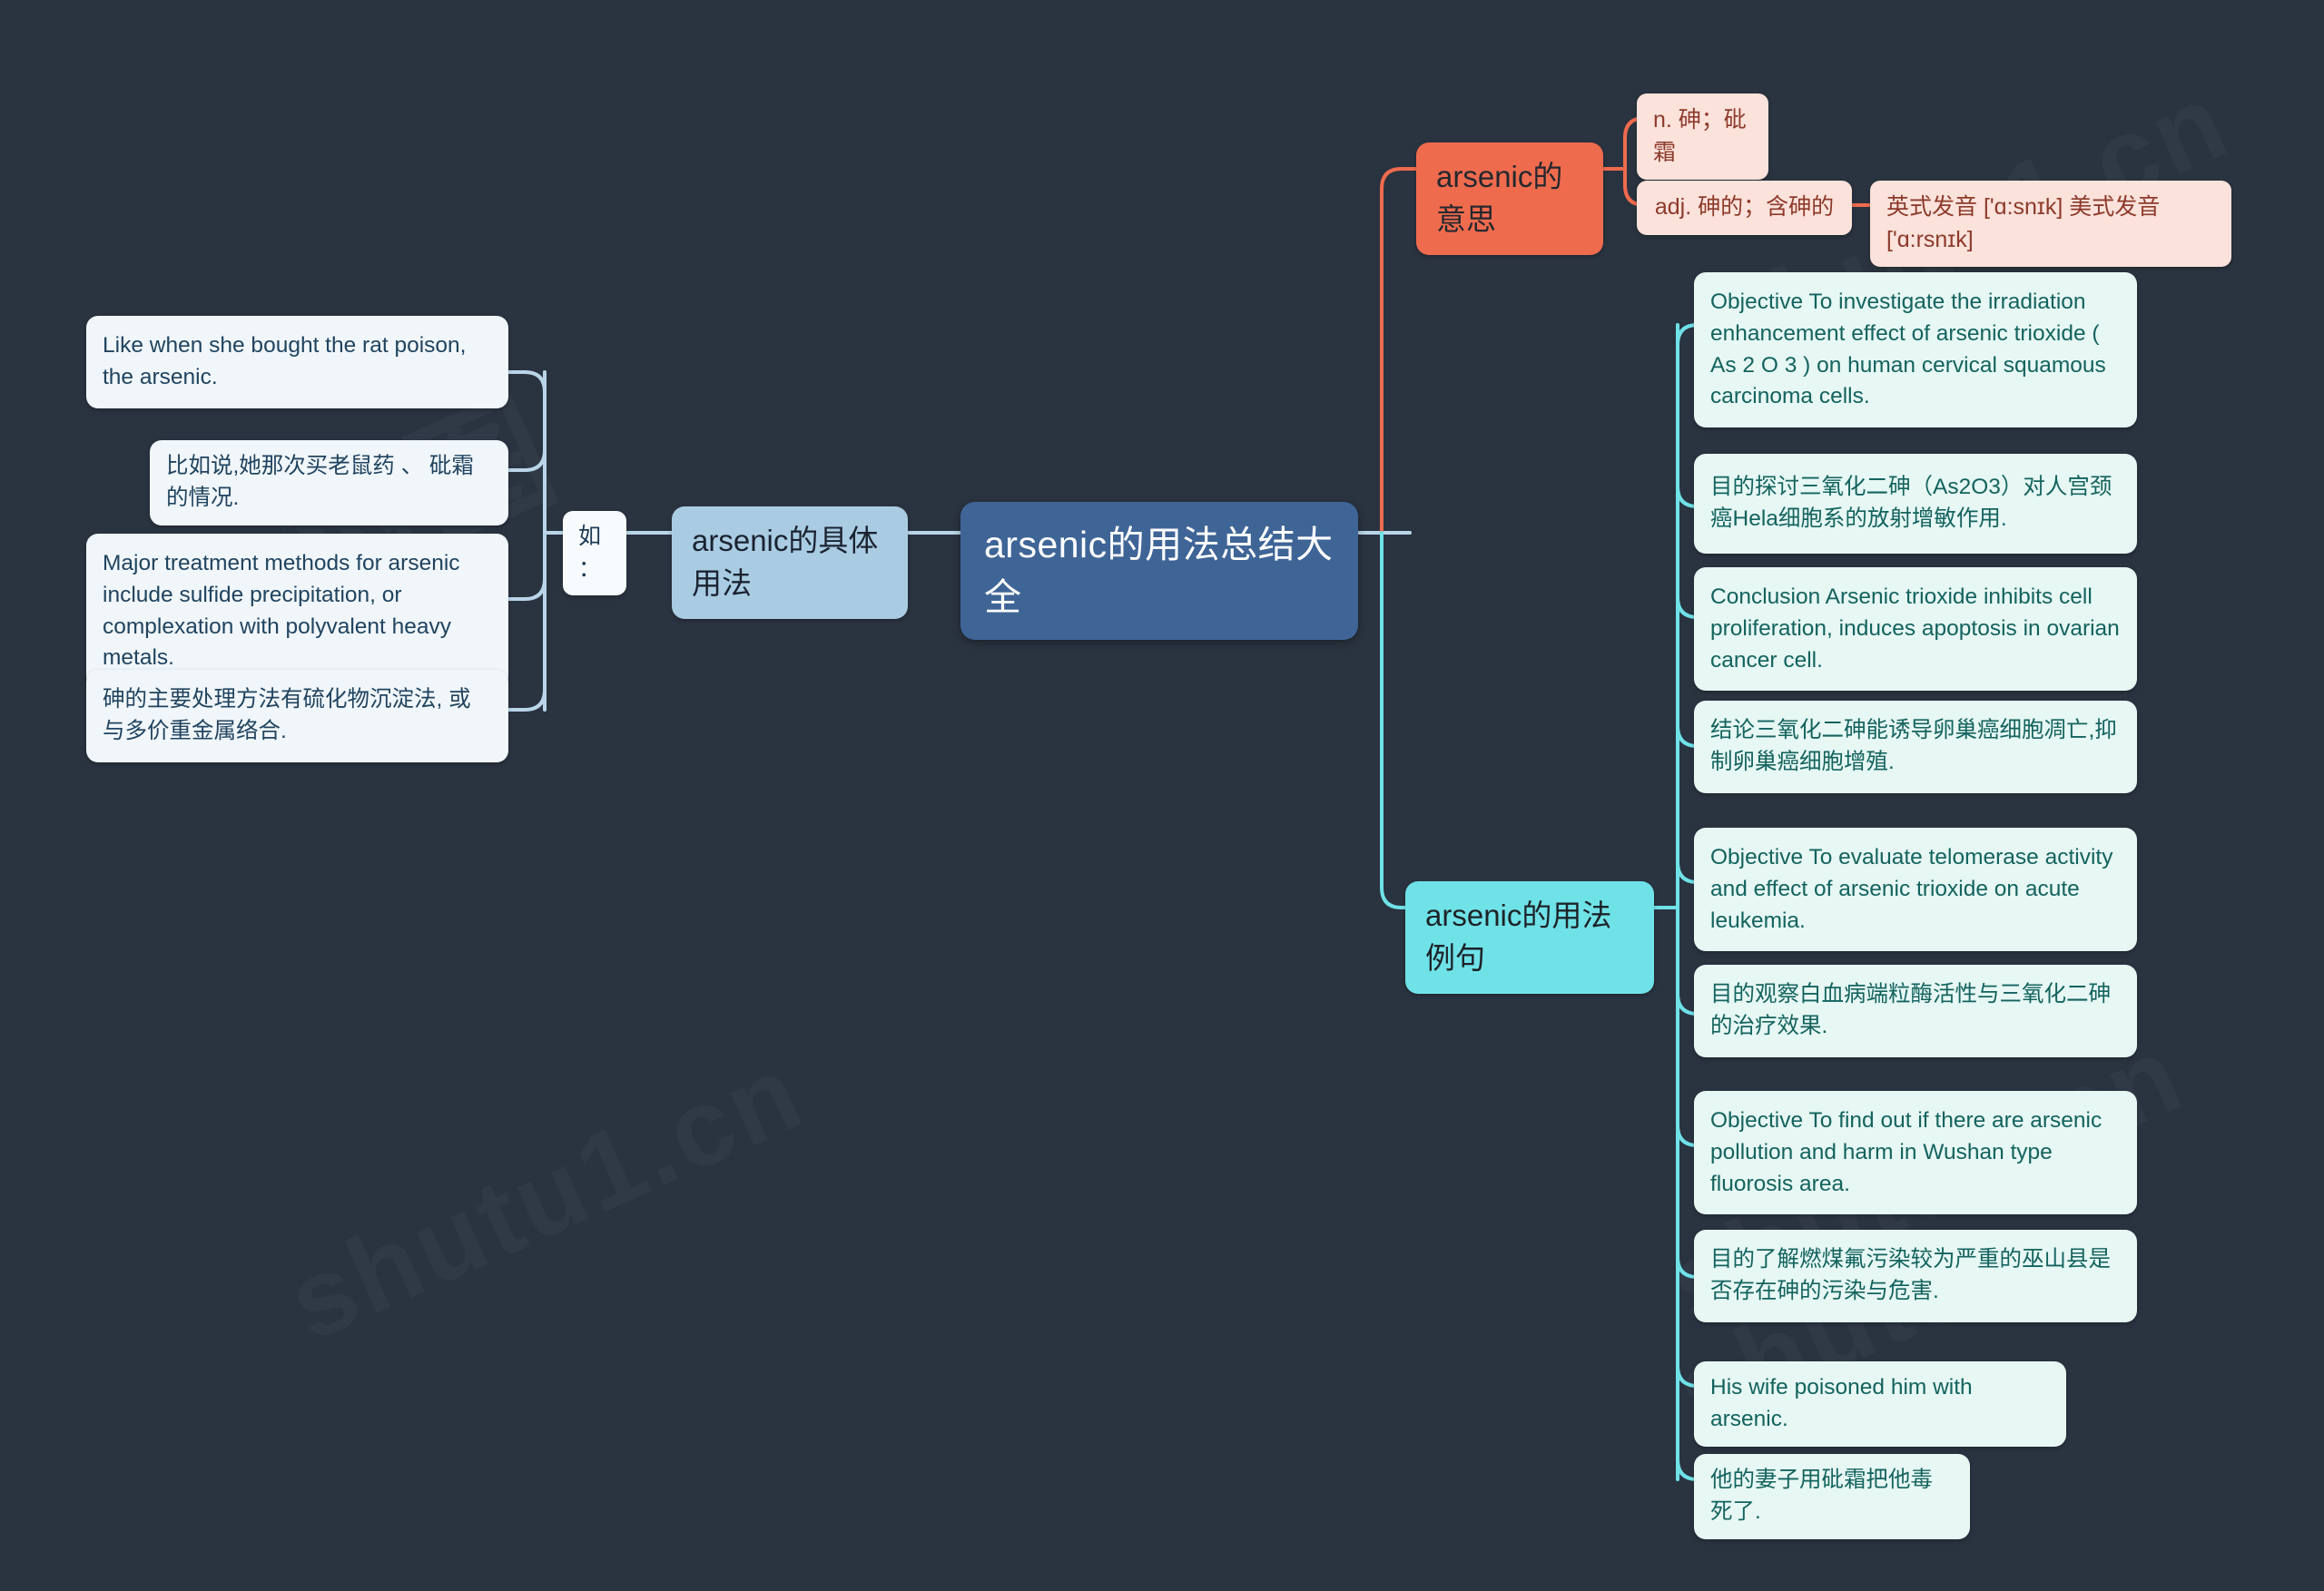 The width and height of the screenshot is (2324, 1591). I want to click on pronunciation-card: 英式发音 ['ɑ:snɪk] 美式发音 ['ɑ:rsnɪk], so click(2050, 224).